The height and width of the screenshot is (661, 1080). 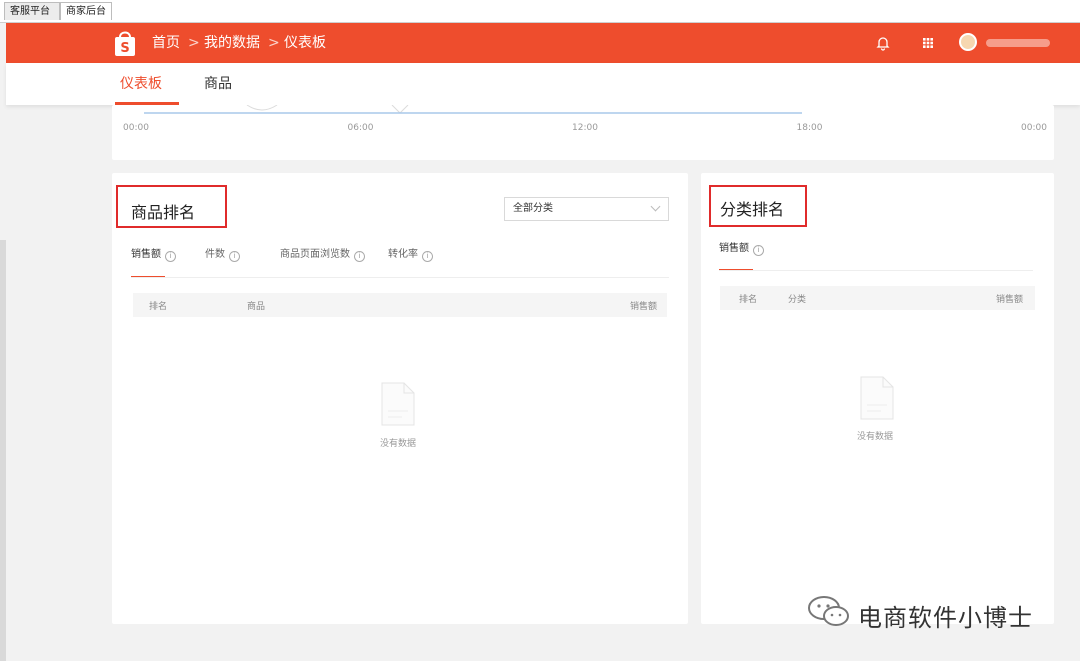 What do you see at coordinates (360, 128) in the screenshot?
I see `x-axis-tick-label: 06:00` at bounding box center [360, 128].